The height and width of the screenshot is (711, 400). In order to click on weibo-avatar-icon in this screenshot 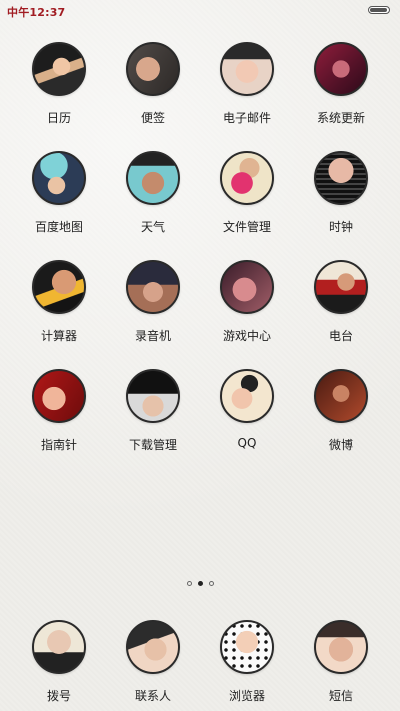, I will do `click(341, 396)`.